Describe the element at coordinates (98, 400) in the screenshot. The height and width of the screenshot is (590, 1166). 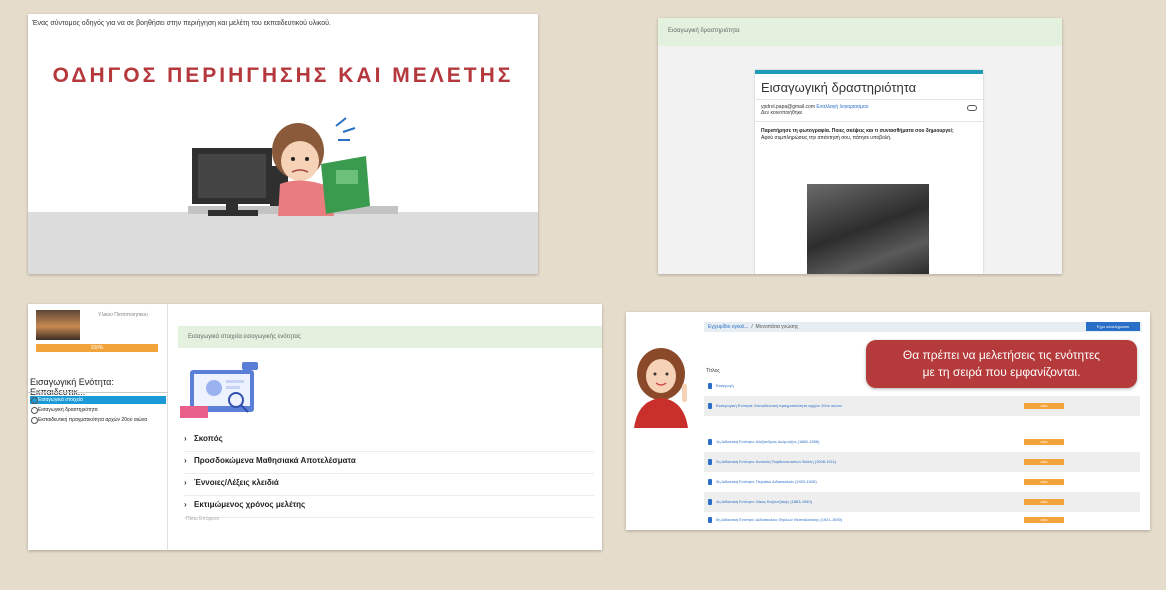
I see `nav-item-intro-elements: Εισαγωγικά στοιχεία` at that location.